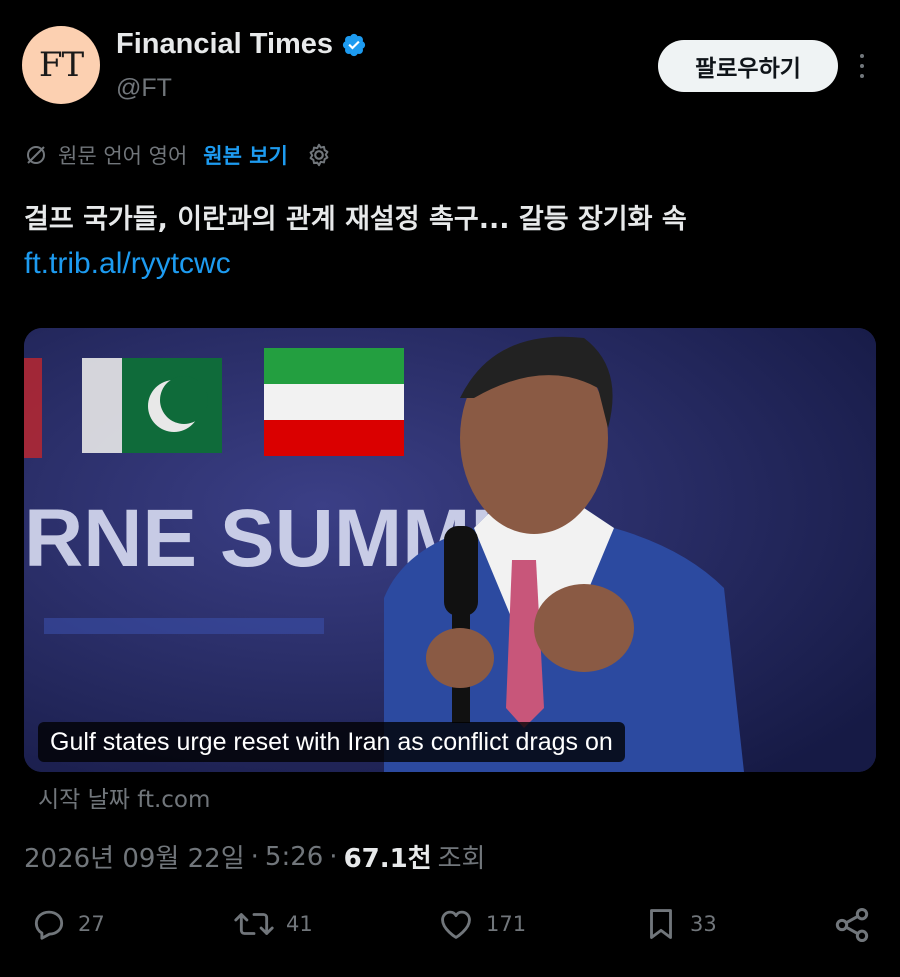 The image size is (900, 977). I want to click on tweet-time: 5:26, so click(294, 857).